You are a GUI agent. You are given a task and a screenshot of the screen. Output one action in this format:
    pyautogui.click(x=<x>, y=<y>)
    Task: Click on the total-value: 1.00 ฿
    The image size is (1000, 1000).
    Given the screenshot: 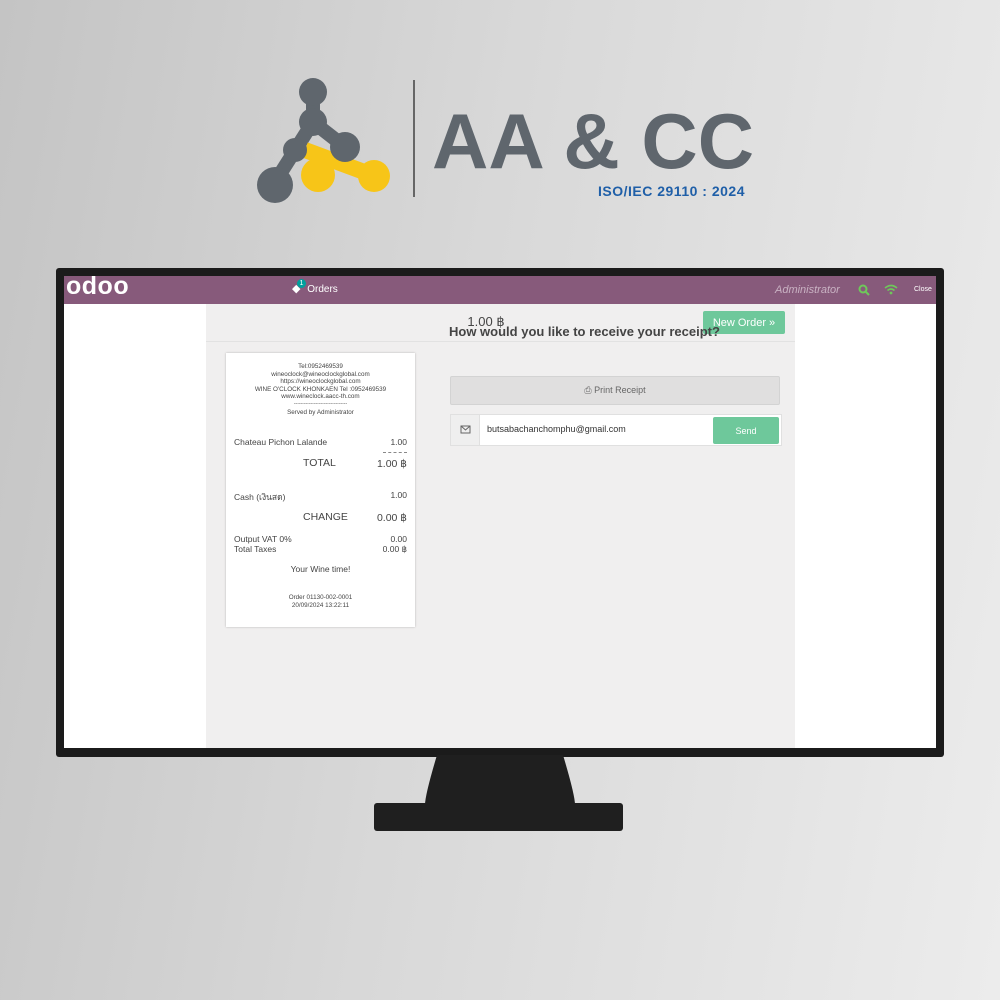 What is the action you would take?
    pyautogui.click(x=391, y=464)
    